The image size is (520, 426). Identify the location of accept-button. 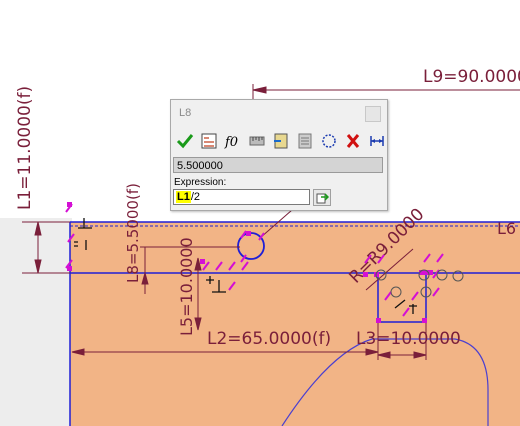
(185, 141).